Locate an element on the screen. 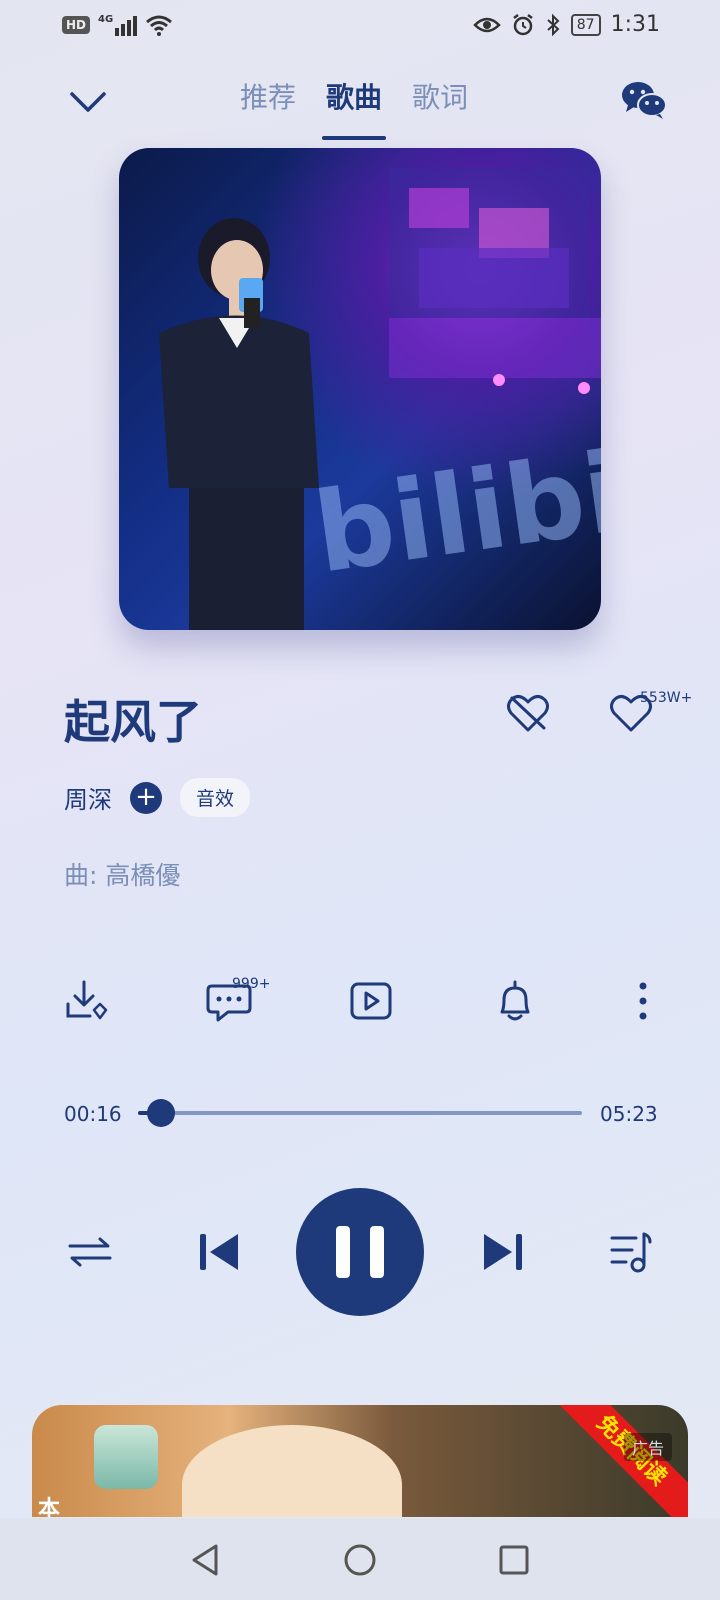 Image resolution: width=720 pixels, height=1600 pixels. status-time: 1:31 is located at coordinates (635, 24).